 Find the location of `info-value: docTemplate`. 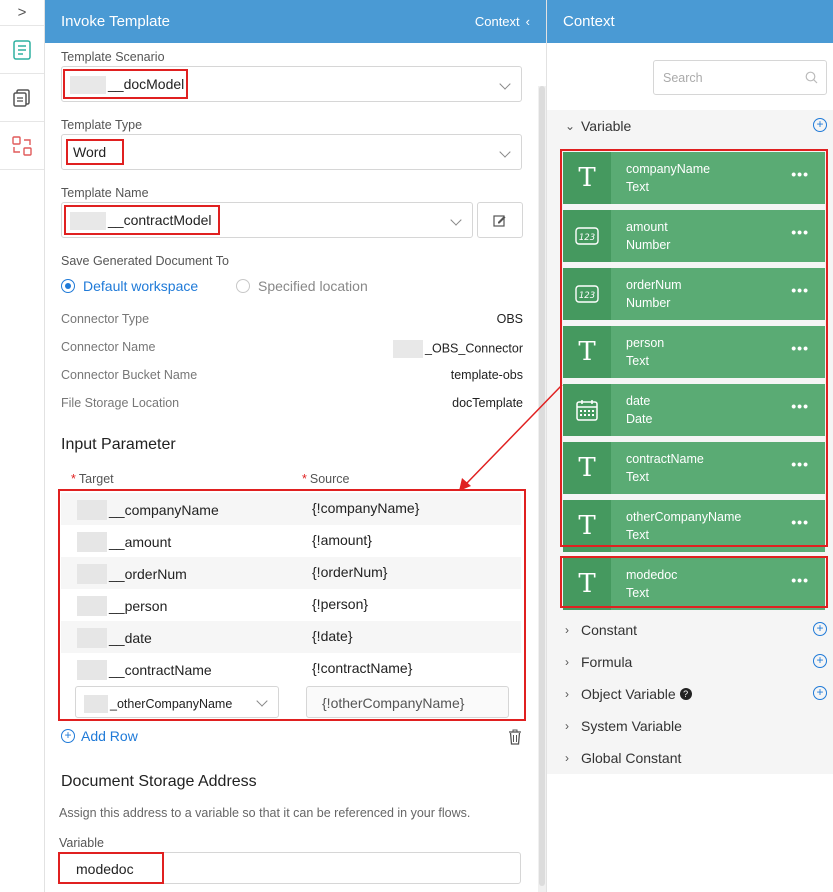

info-value: docTemplate is located at coordinates (487, 403).